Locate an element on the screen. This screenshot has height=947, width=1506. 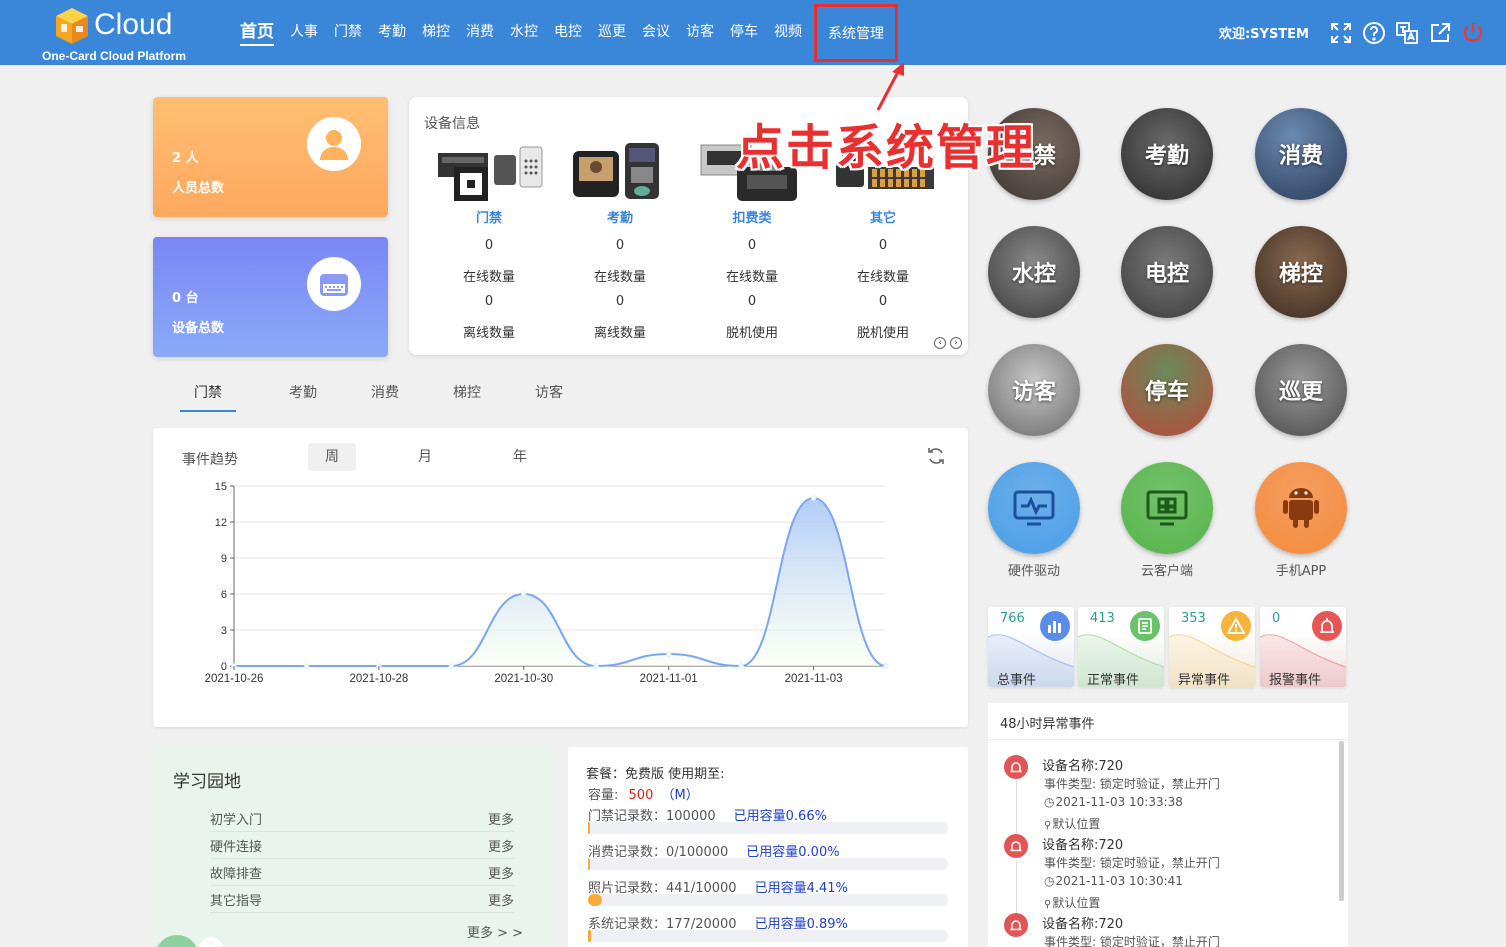
clock-icon: ◷ is located at coordinates (1049, 881).